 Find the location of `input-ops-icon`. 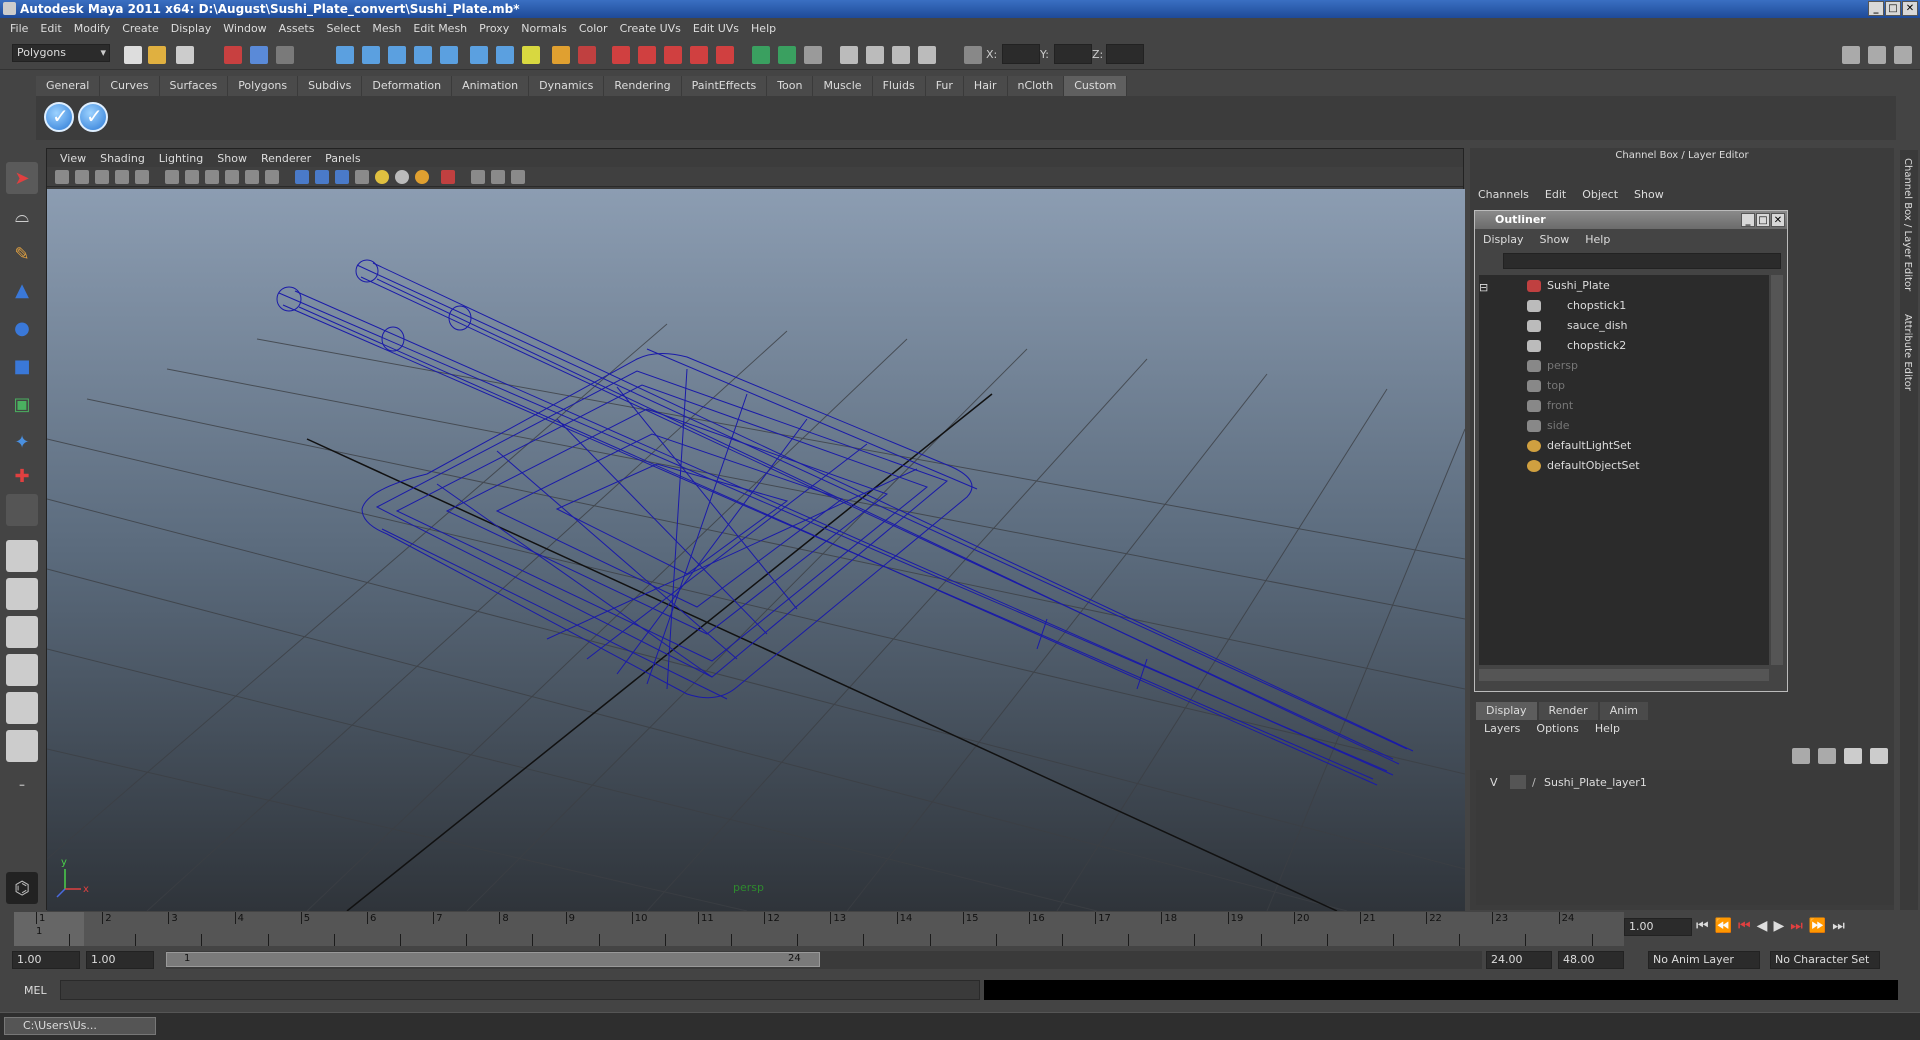

input-ops-icon is located at coordinates (505, 55).